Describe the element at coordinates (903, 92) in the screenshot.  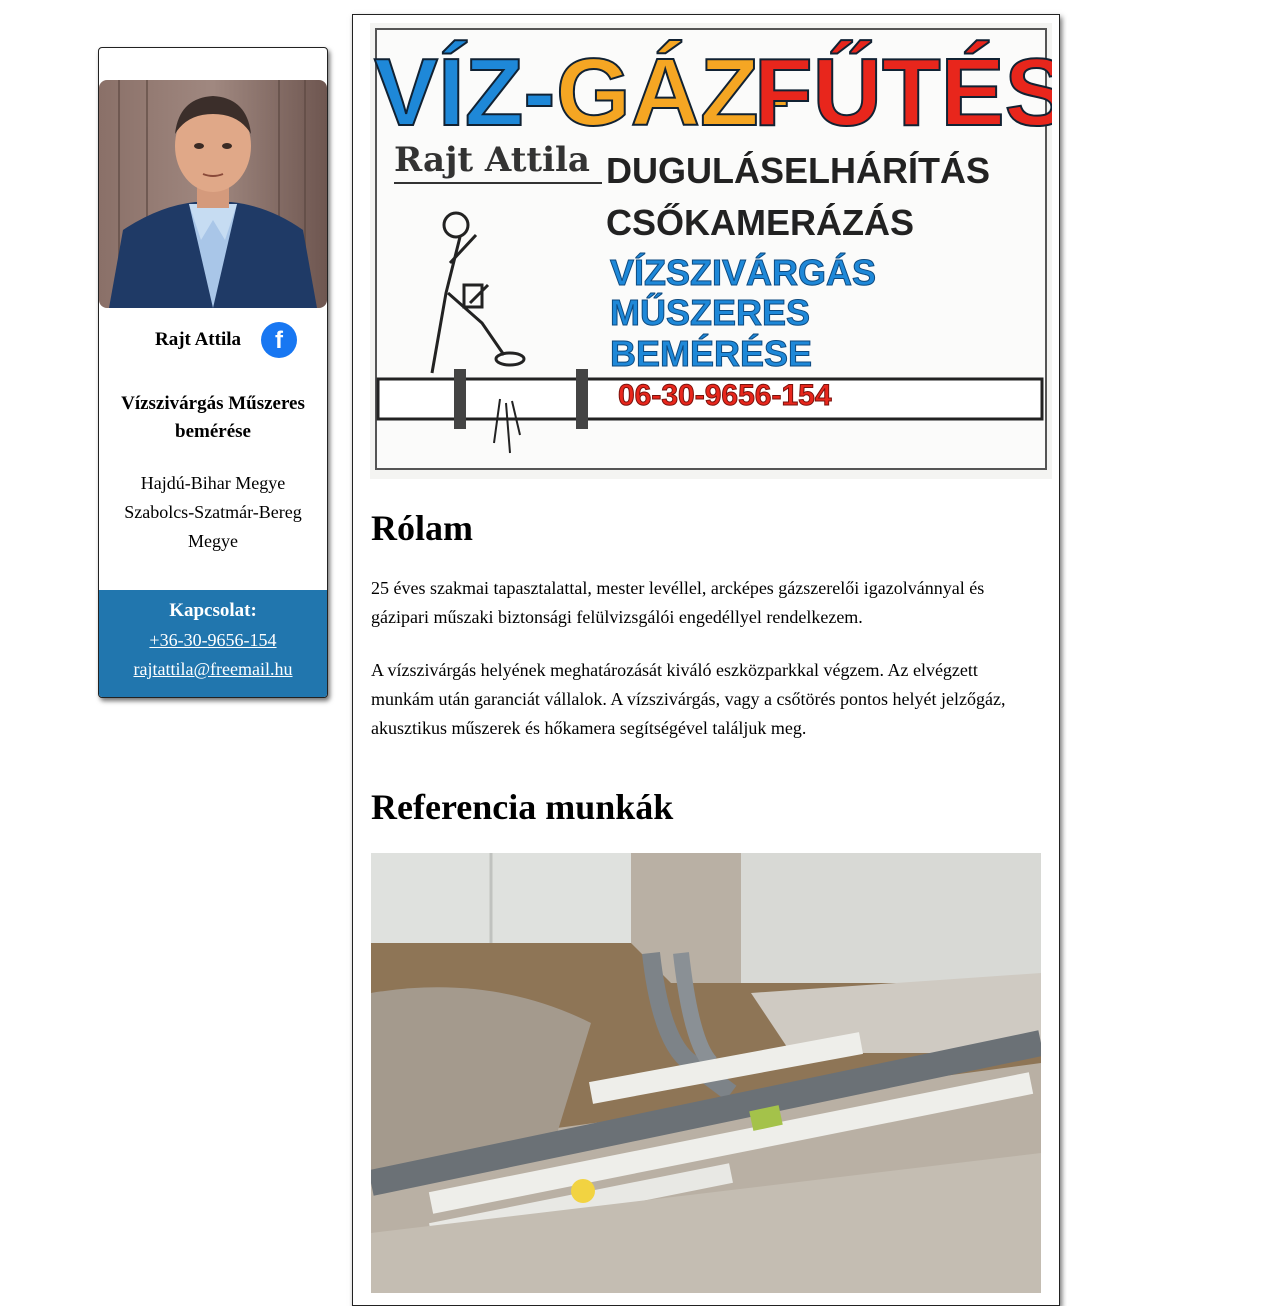
I see `banner-headline-futes: FŰTÉS` at that location.